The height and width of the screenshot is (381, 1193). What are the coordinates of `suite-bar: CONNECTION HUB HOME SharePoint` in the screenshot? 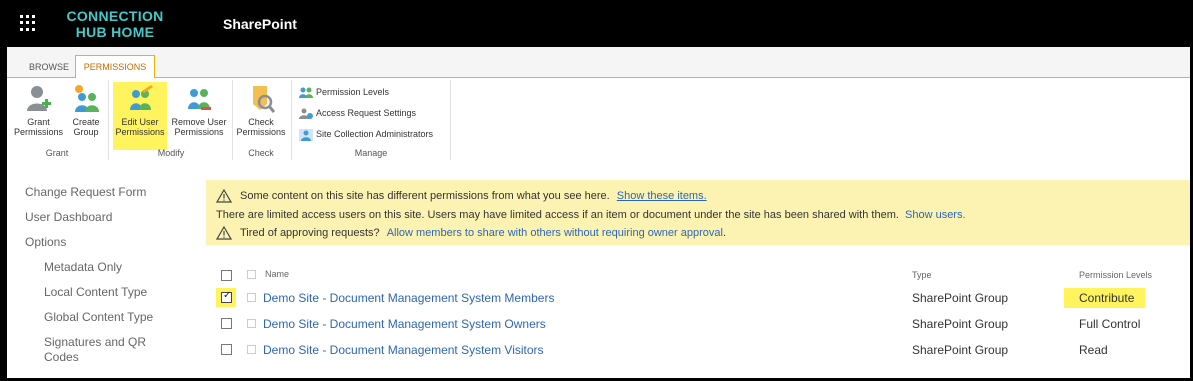 It's located at (598, 23).